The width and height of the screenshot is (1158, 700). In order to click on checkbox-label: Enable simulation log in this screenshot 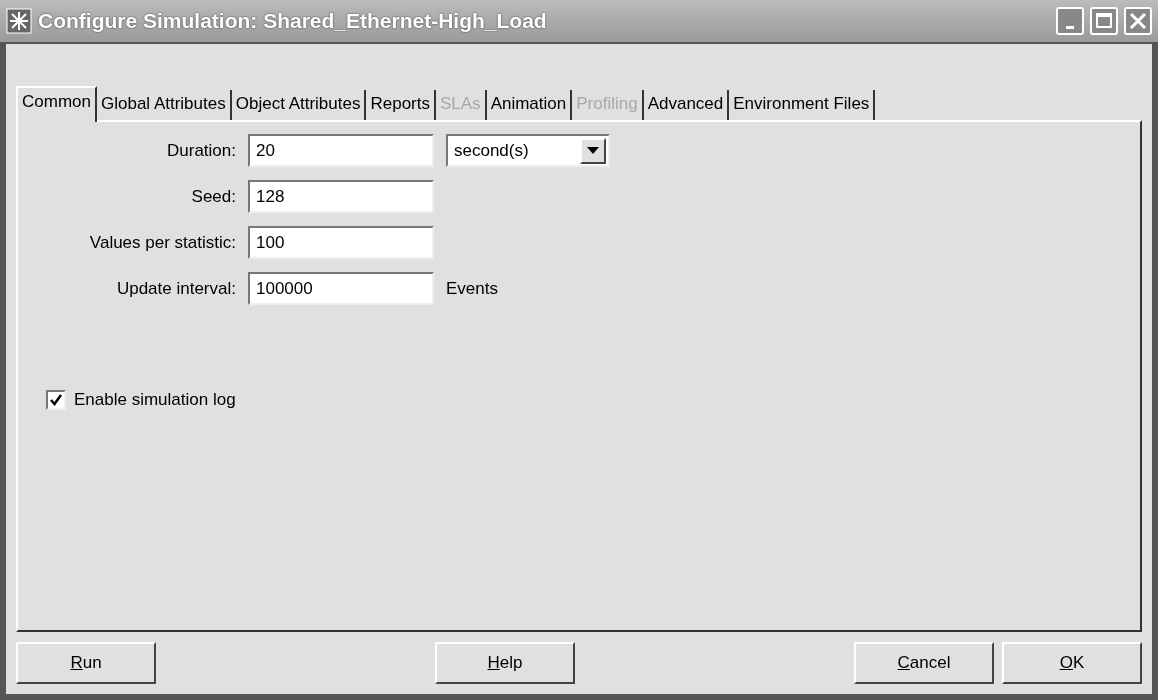, I will do `click(155, 400)`.